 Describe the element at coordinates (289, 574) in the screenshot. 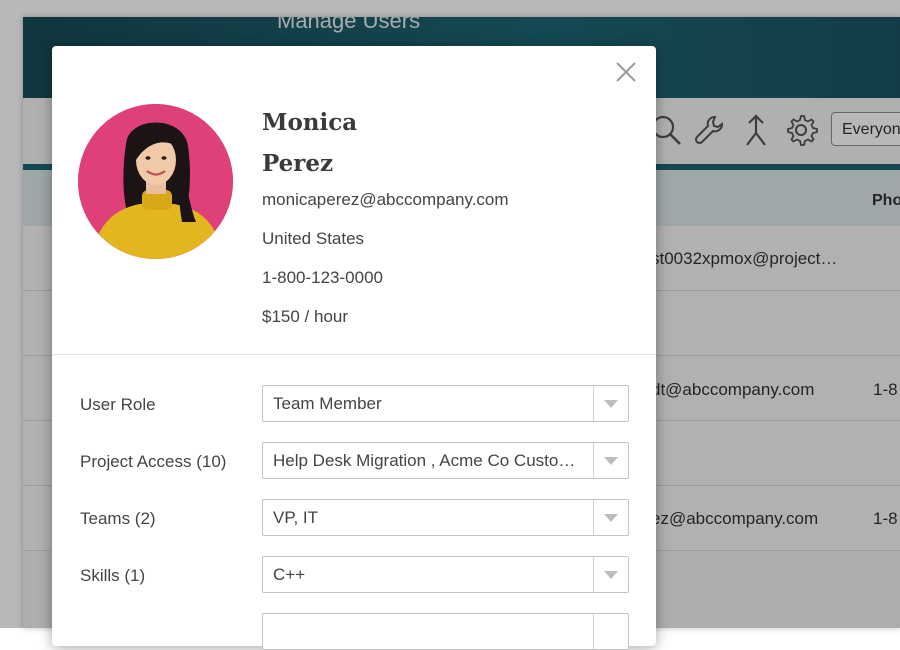

I see `skills-value: C++` at that location.